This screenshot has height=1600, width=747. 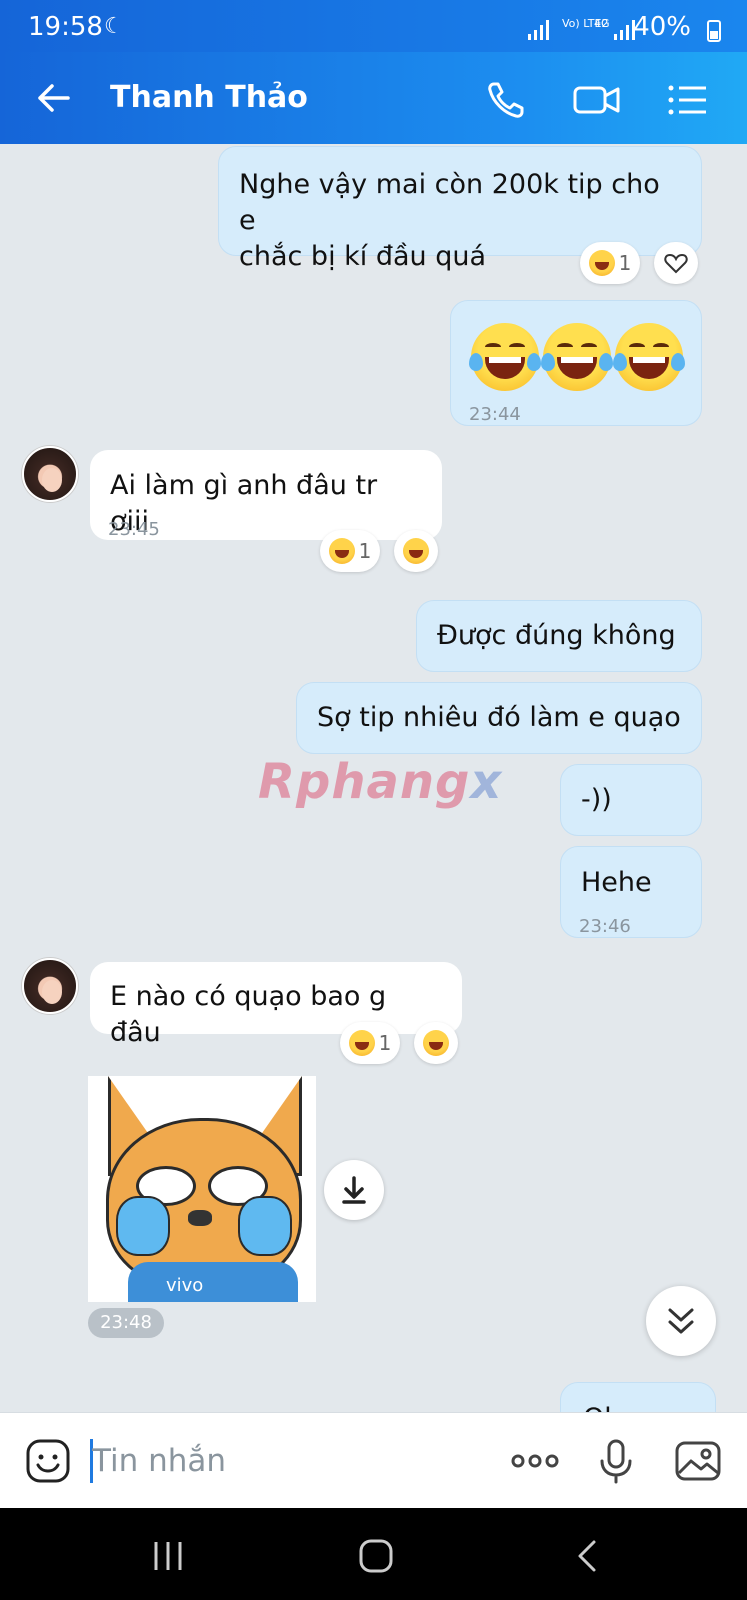 I want to click on message-text: Sợ tip nhiêu đó làm e quạo, so click(x=499, y=717).